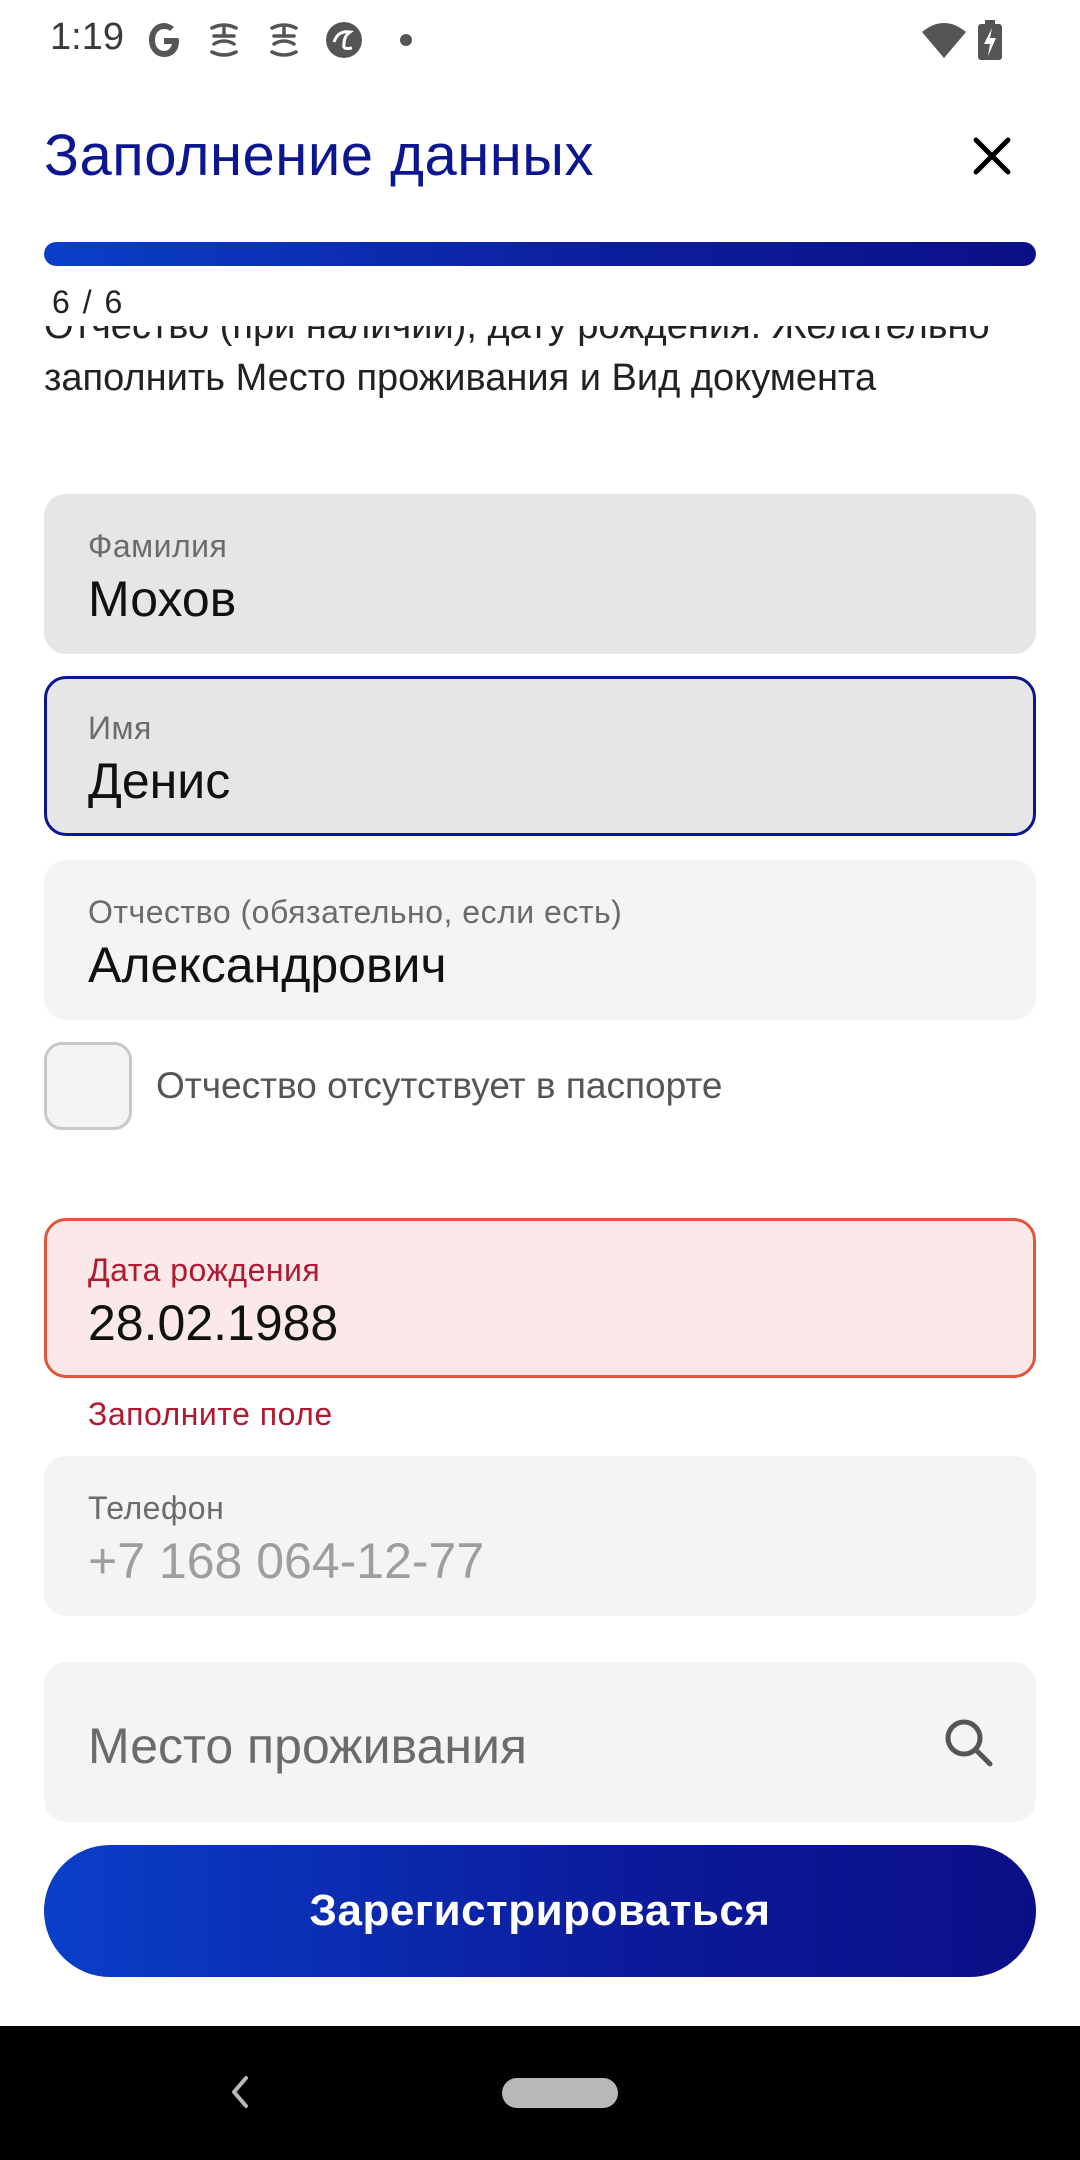 This screenshot has width=1080, height=2160. I want to click on register-button-label: Зарегистрироваться, so click(540, 1910).